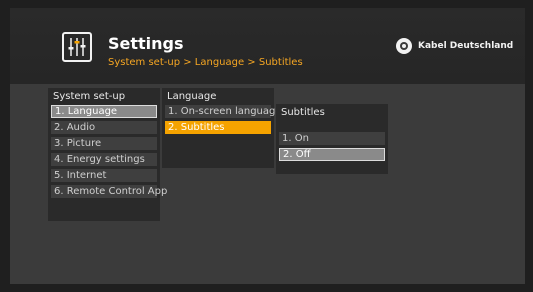 This screenshot has width=533, height=292. What do you see at coordinates (77, 47) in the screenshot?
I see `sliders-icon` at bounding box center [77, 47].